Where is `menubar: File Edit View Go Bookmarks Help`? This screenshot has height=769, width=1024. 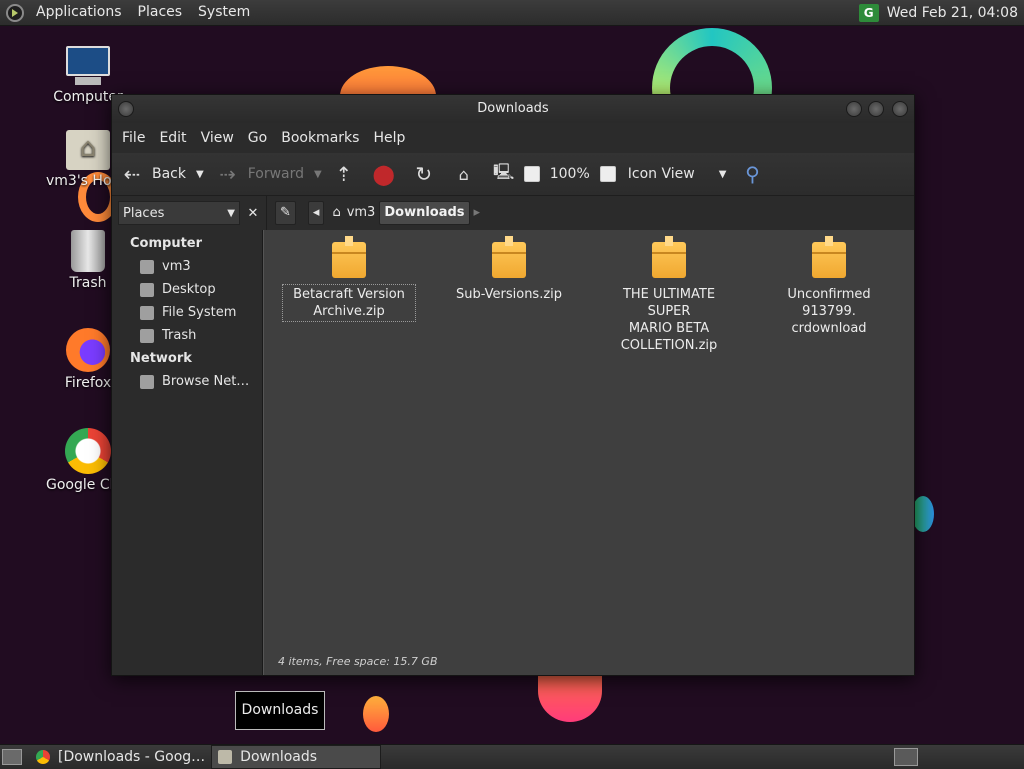
menubar: File Edit View Go Bookmarks Help is located at coordinates (513, 138).